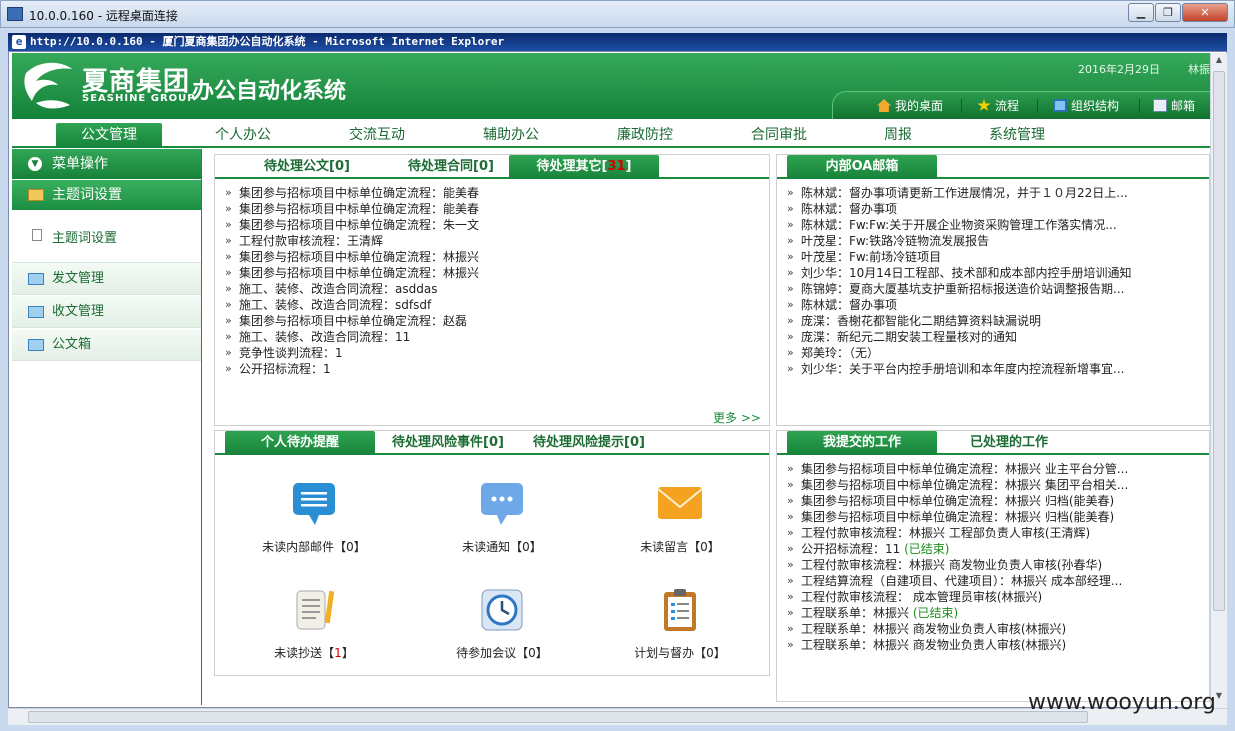 Image resolution: width=1235 pixels, height=731 pixels. I want to click on scroll-up-icon: ▲, so click(1219, 62).